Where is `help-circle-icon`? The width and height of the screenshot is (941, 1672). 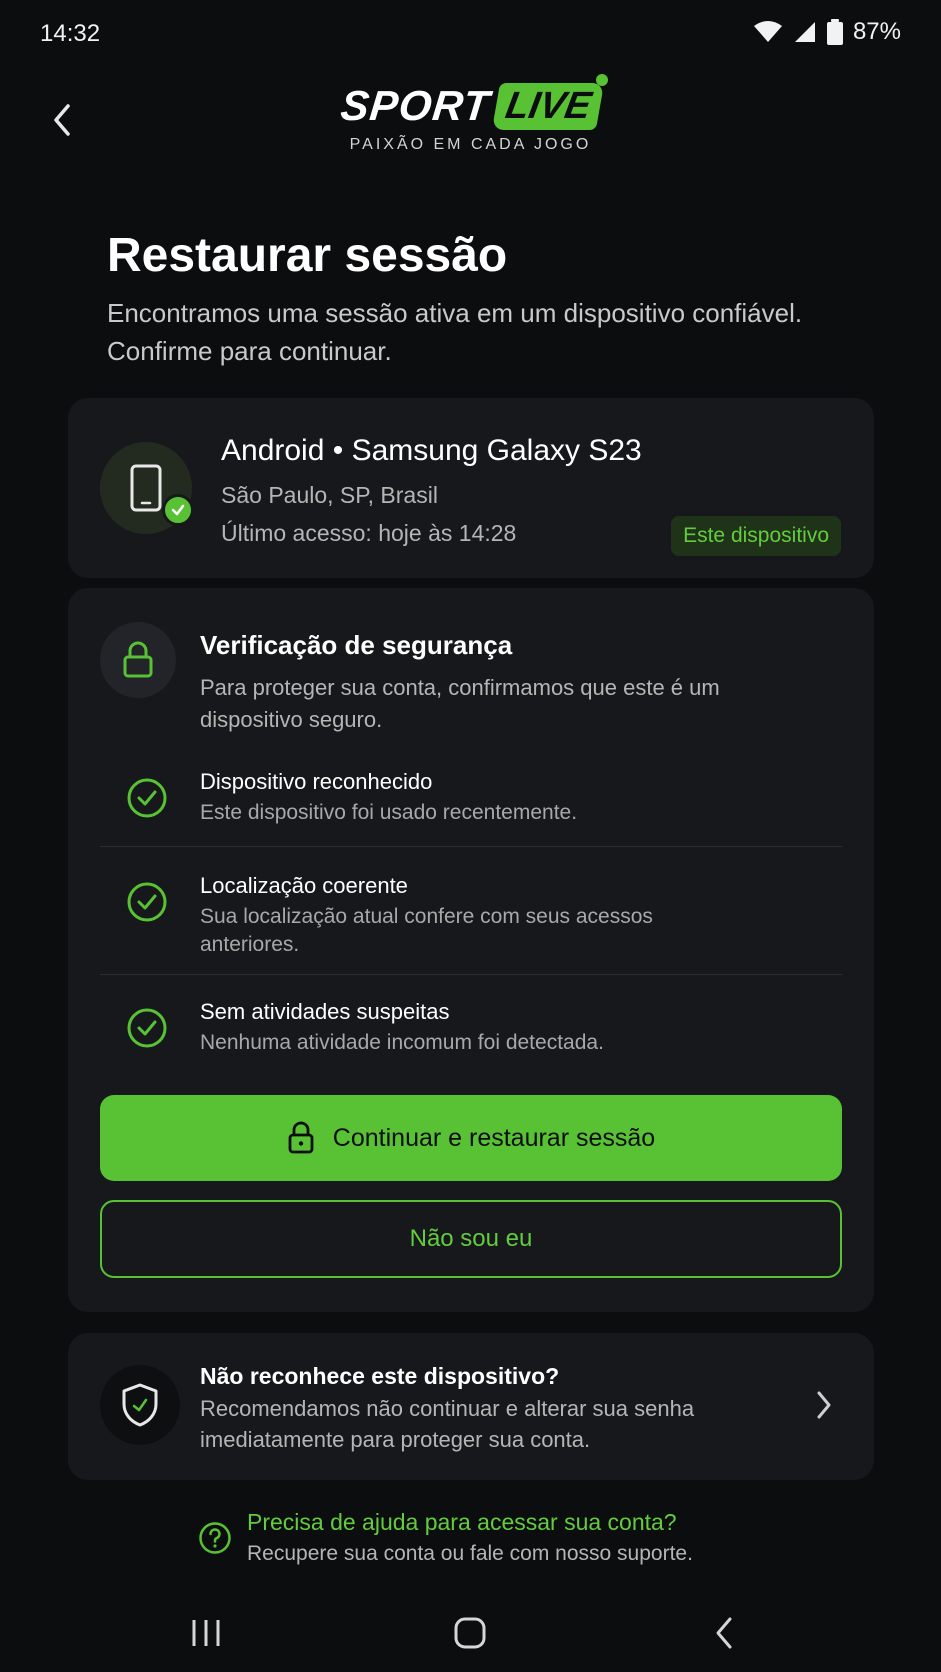 help-circle-icon is located at coordinates (215, 1538).